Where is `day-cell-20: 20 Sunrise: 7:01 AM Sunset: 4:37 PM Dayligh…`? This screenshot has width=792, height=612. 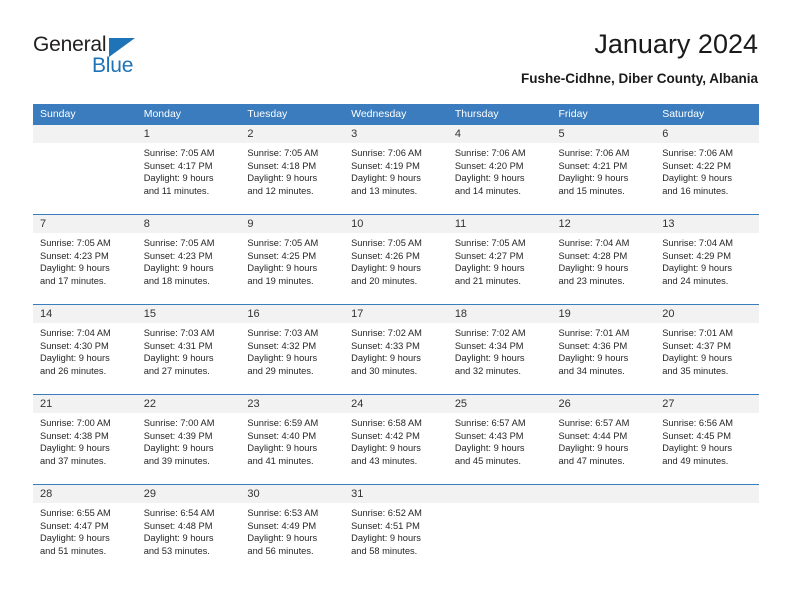
day-cell-20: 20 Sunrise: 7:01 AM Sunset: 4:37 PM Dayligh… is located at coordinates (707, 349).